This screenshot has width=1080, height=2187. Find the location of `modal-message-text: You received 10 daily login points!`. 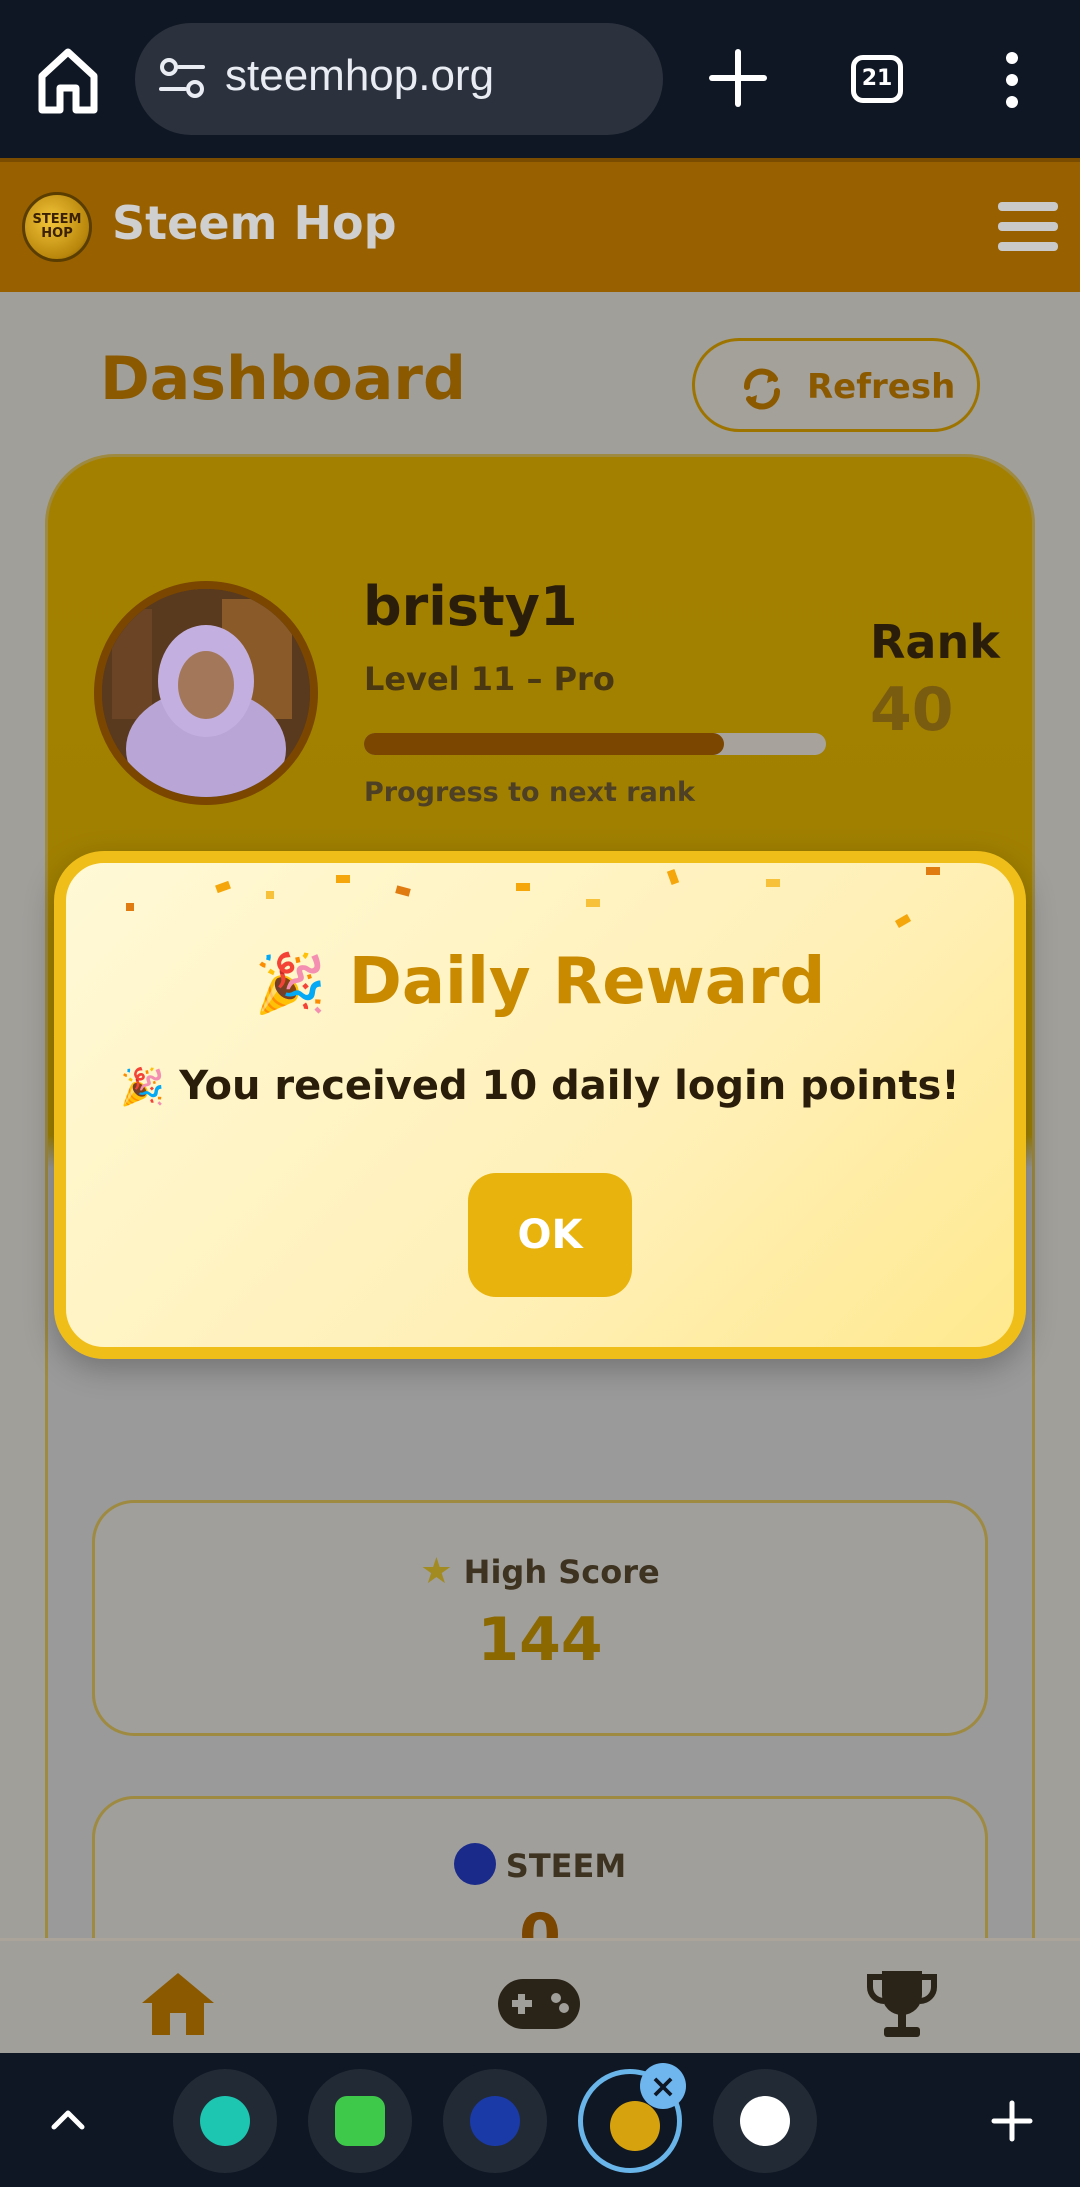

modal-message-text: You received 10 daily login points! is located at coordinates (569, 1086).